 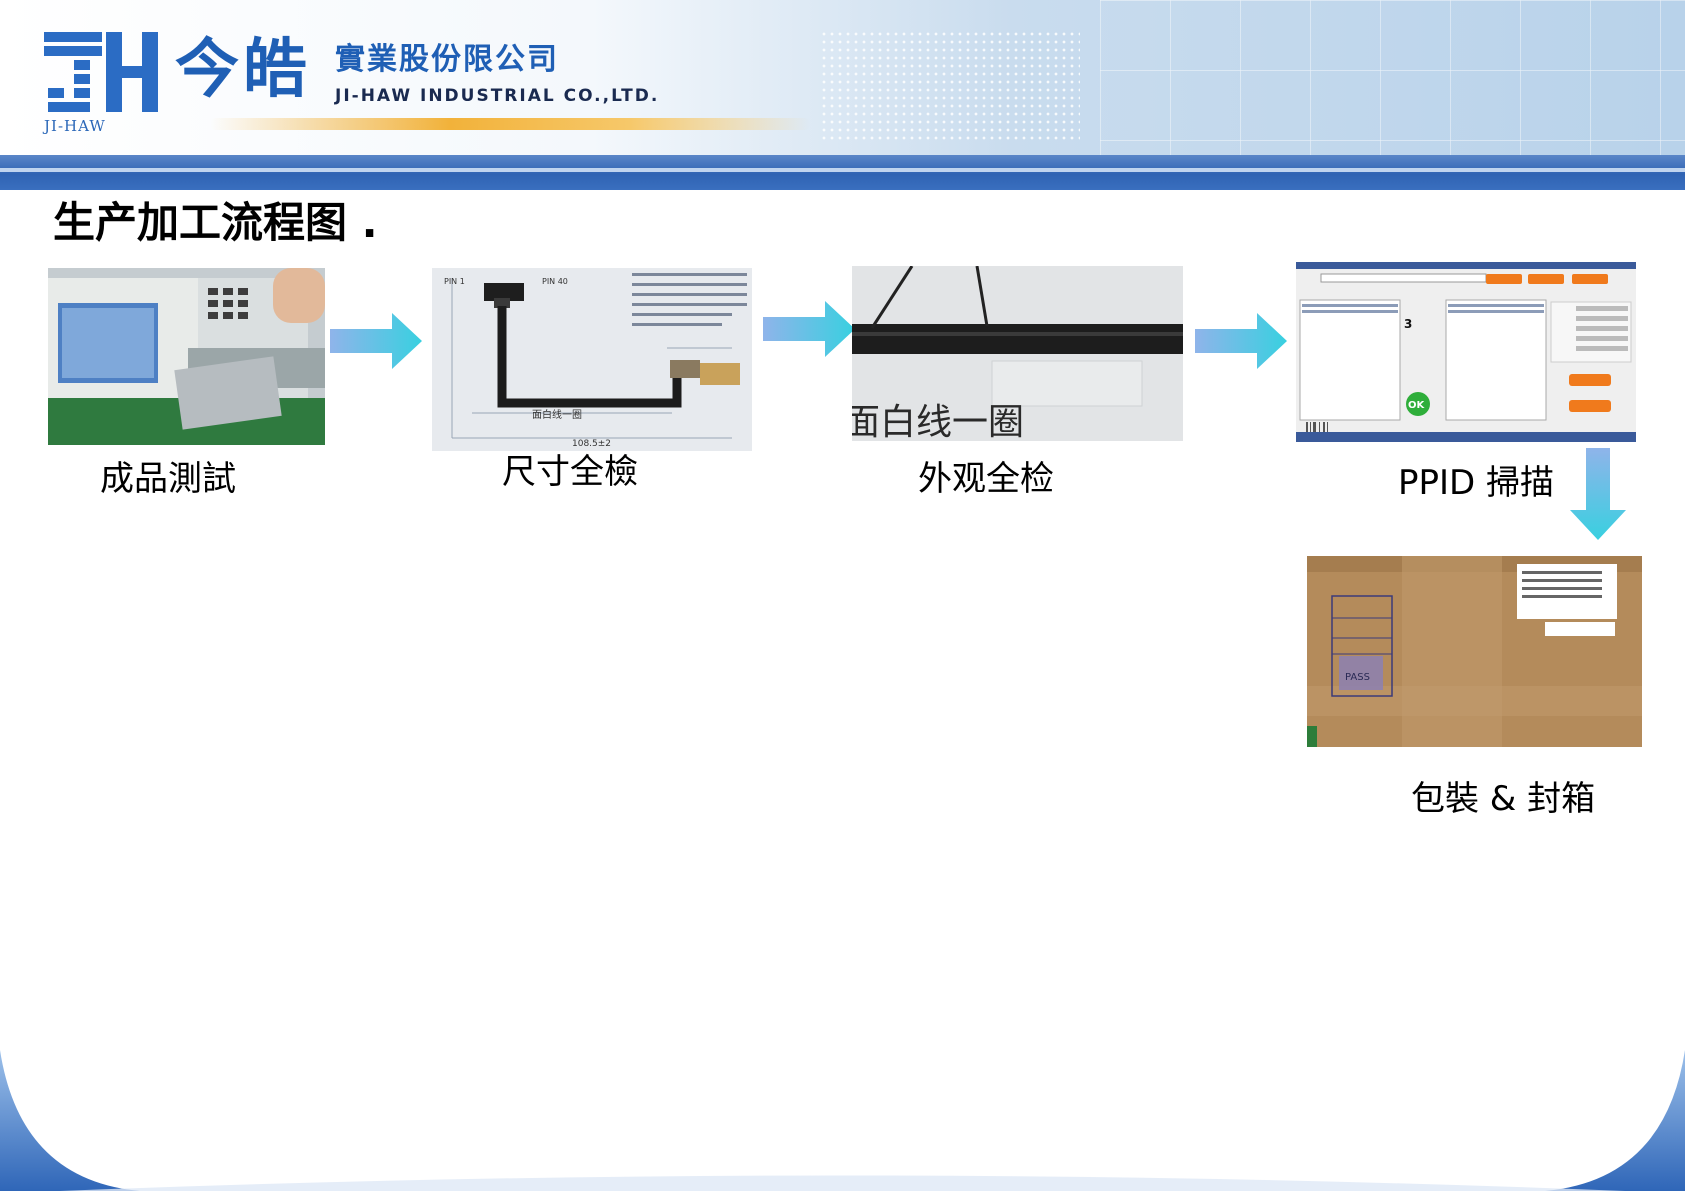 What do you see at coordinates (1408, 324) in the screenshot?
I see `software-count-text: 3` at bounding box center [1408, 324].